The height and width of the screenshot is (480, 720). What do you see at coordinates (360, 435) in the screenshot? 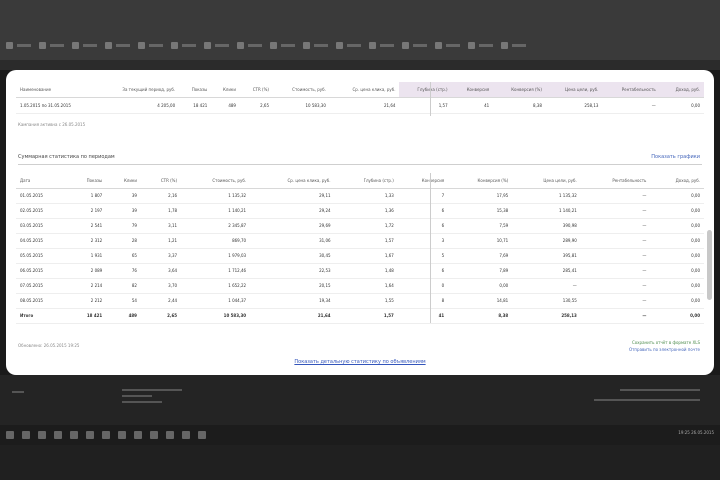
I see `taskbar` at bounding box center [360, 435].